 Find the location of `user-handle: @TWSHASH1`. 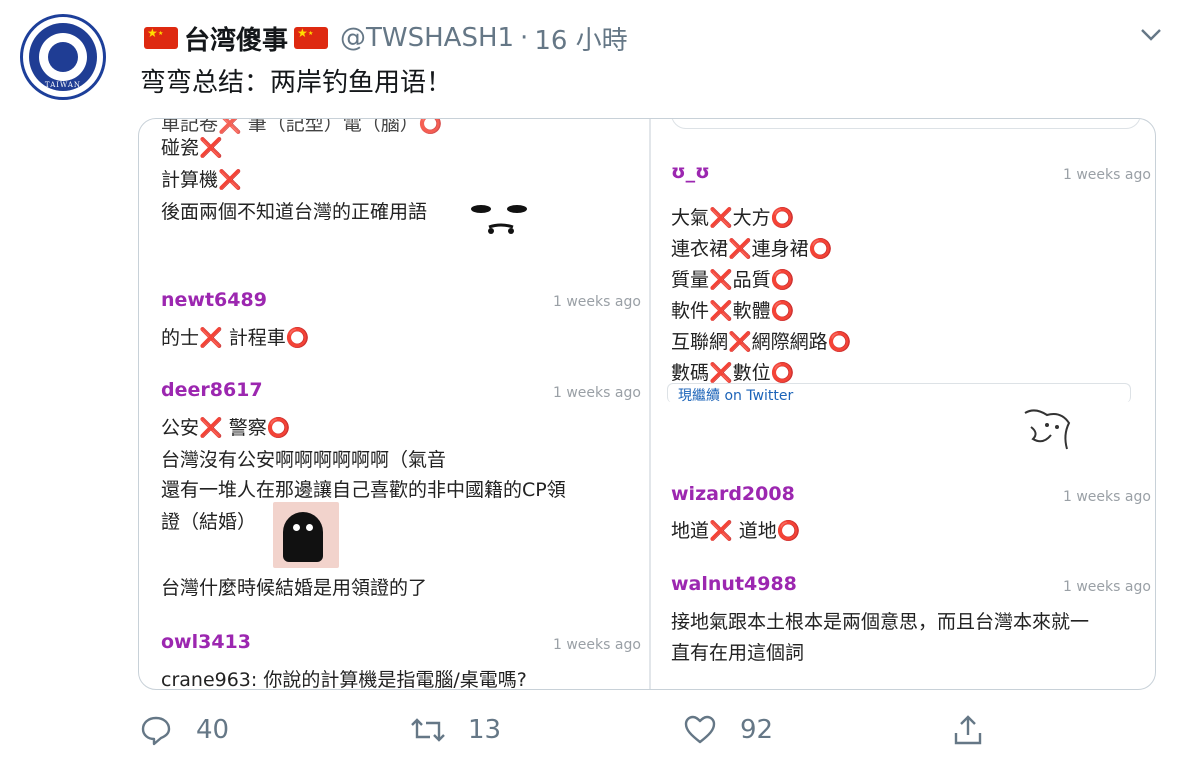

user-handle: @TWSHASH1 is located at coordinates (427, 38).